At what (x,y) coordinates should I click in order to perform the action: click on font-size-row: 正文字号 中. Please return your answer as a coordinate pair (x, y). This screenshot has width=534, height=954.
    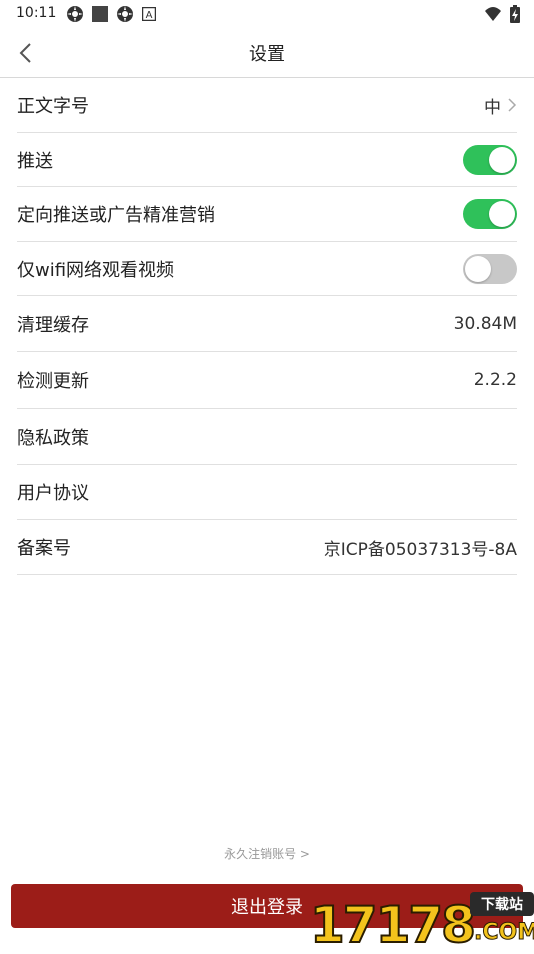
    Looking at the image, I should click on (267, 105).